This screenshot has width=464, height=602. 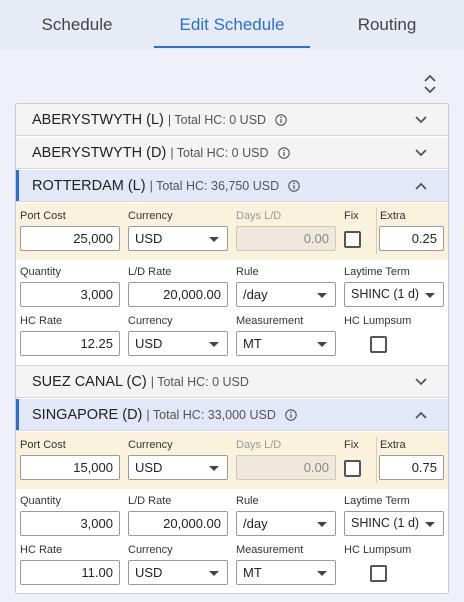 I want to click on port-row-suez-canal-c: SUEZ CANAL (C) | Total HC: 0 USD, so click(x=232, y=382).